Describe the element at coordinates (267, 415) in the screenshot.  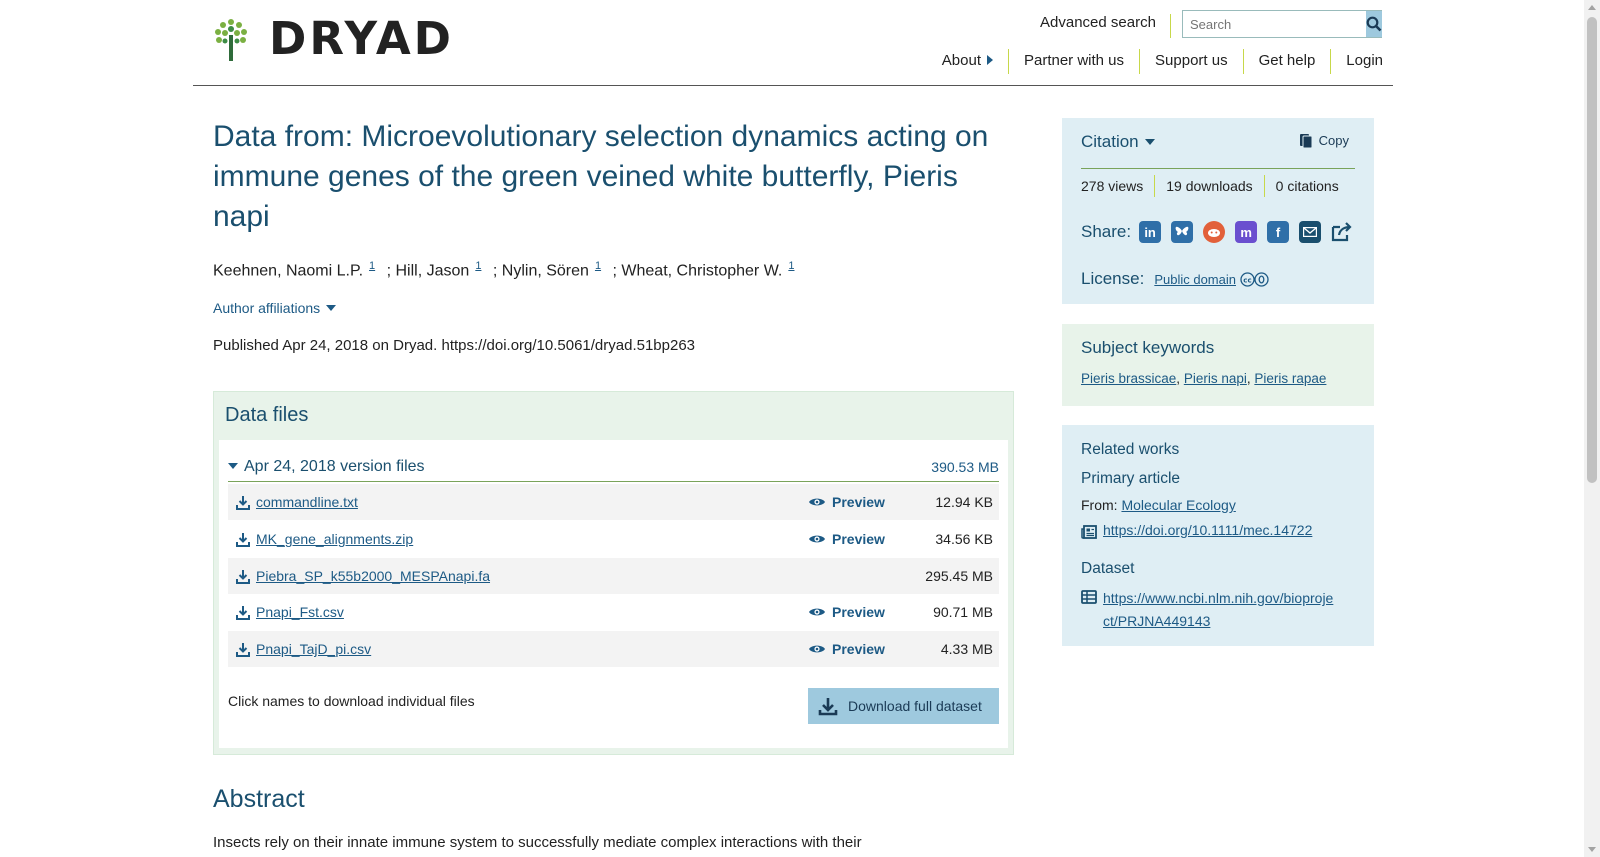
I see `data-files-heading: Data files` at that location.